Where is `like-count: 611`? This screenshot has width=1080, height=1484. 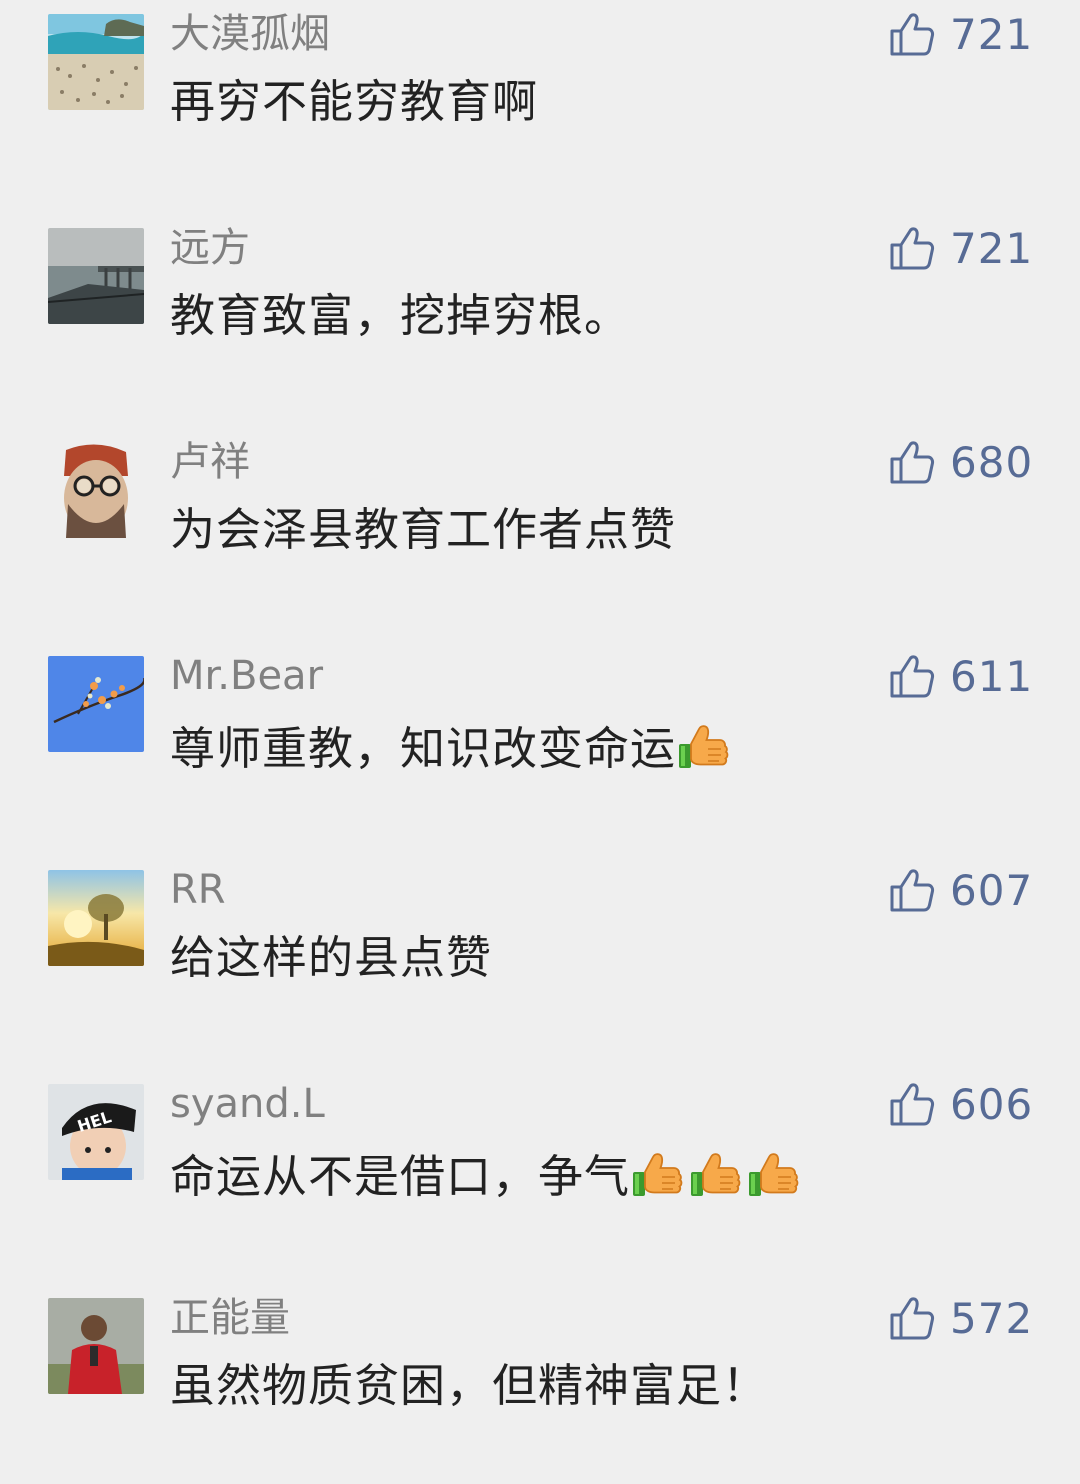 like-count: 611 is located at coordinates (992, 676).